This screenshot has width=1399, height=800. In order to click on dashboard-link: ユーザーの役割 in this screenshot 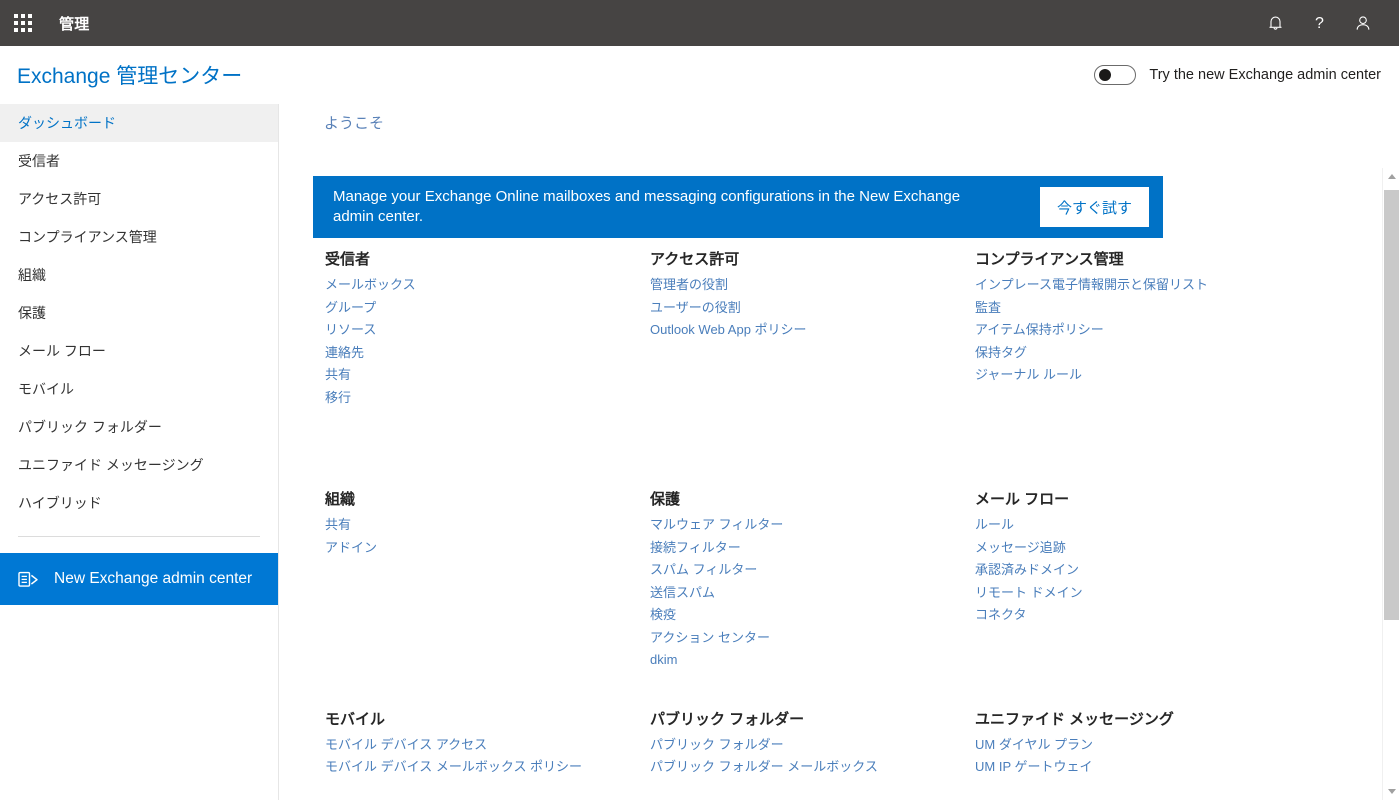, I will do `click(695, 308)`.